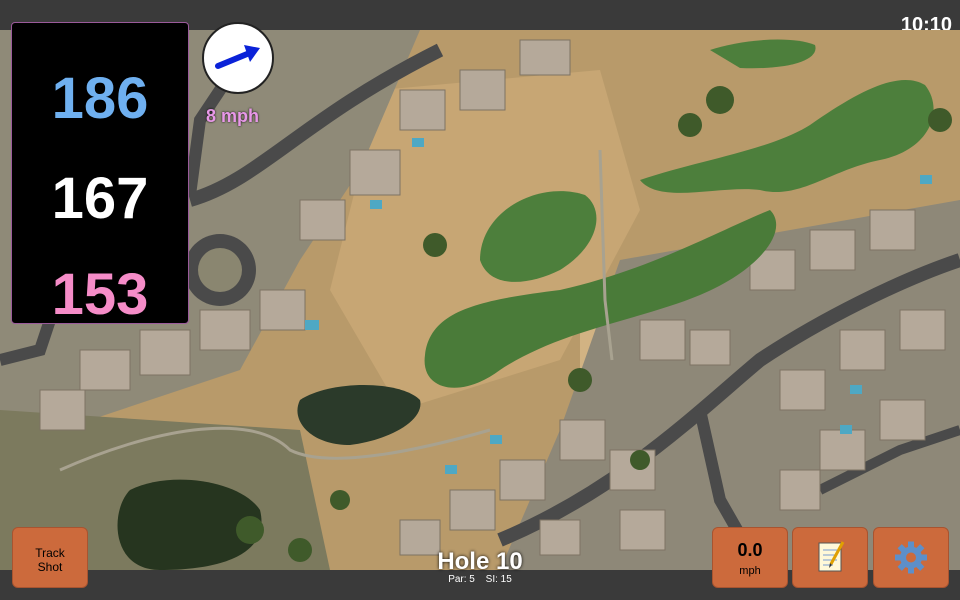 The width and height of the screenshot is (960, 600). I want to click on hole-info: Hole 10 Par: 5 SI: 15, so click(480, 566).